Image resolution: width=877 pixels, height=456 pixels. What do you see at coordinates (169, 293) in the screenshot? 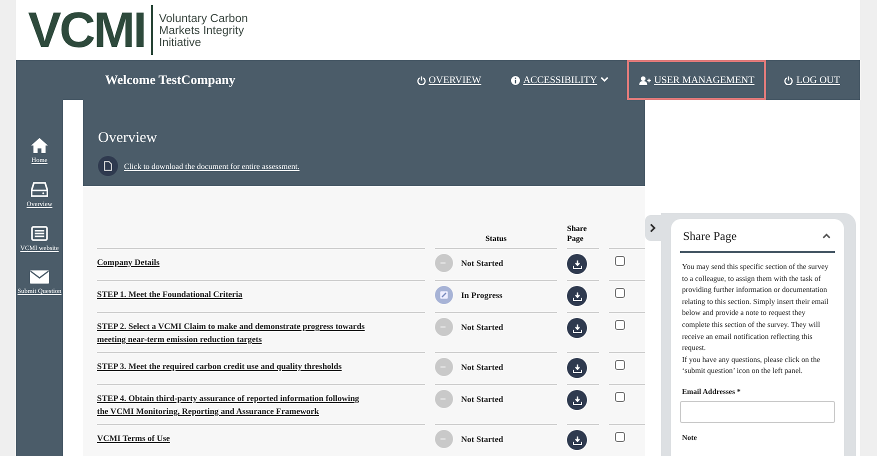
I see `section-link: STEP 1. Meet the Foundational Criteria` at bounding box center [169, 293].